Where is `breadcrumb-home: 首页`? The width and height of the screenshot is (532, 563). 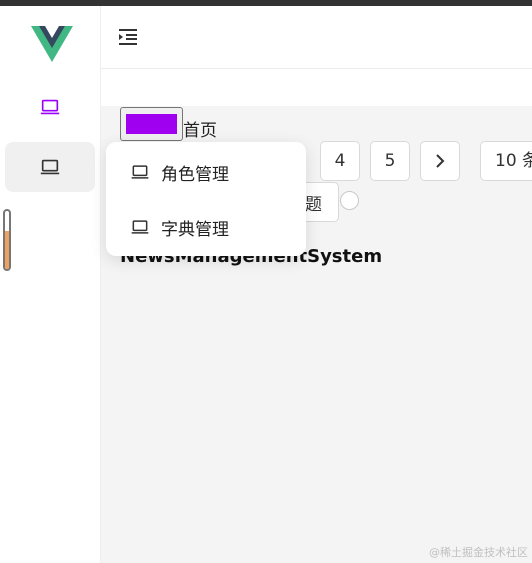 breadcrumb-home: 首页 is located at coordinates (200, 128).